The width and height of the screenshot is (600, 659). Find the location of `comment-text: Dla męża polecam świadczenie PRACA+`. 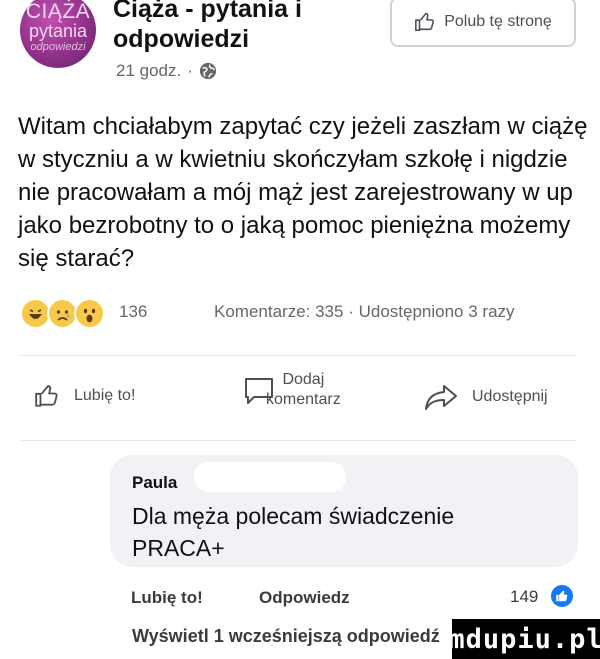

comment-text: Dla męża polecam świadczenie PRACA+ is located at coordinates (293, 532).